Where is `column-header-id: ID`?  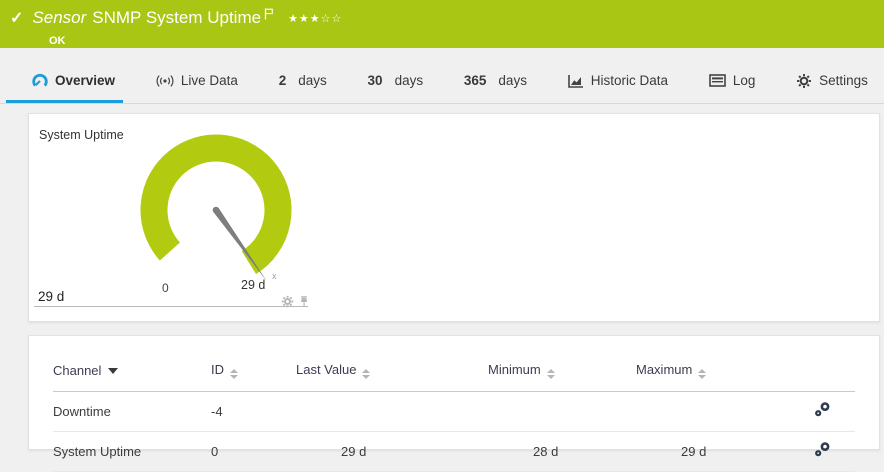
column-header-id: ID is located at coordinates (253, 374).